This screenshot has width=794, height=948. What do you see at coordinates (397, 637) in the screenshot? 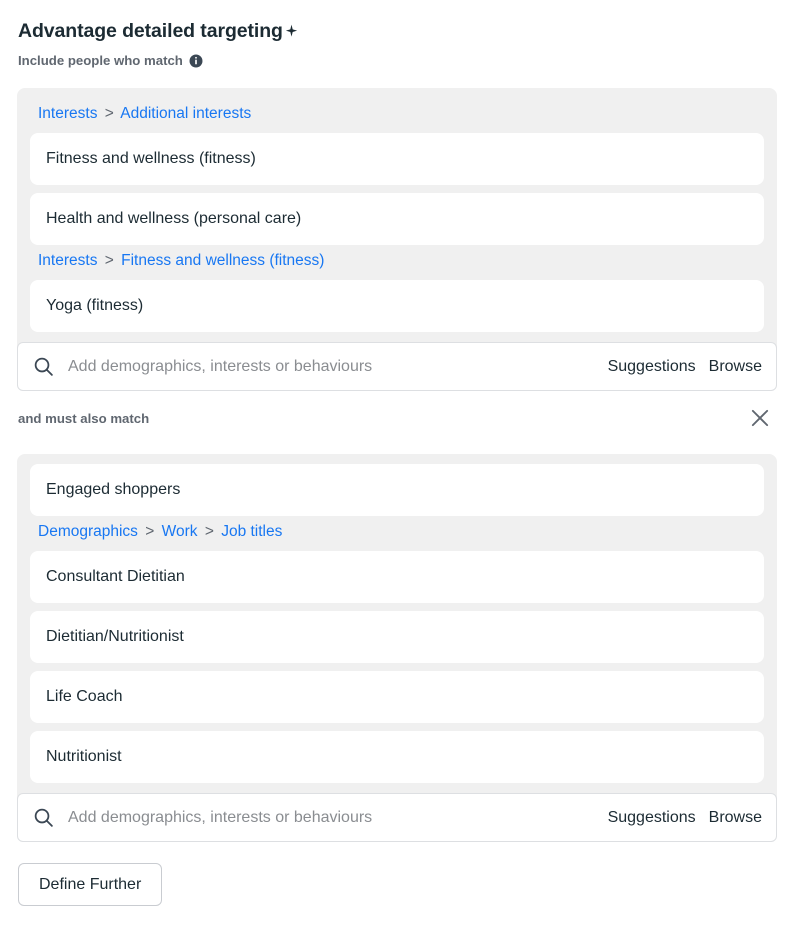
I see `targeting-chip: Dietitian/Nutritionist` at bounding box center [397, 637].